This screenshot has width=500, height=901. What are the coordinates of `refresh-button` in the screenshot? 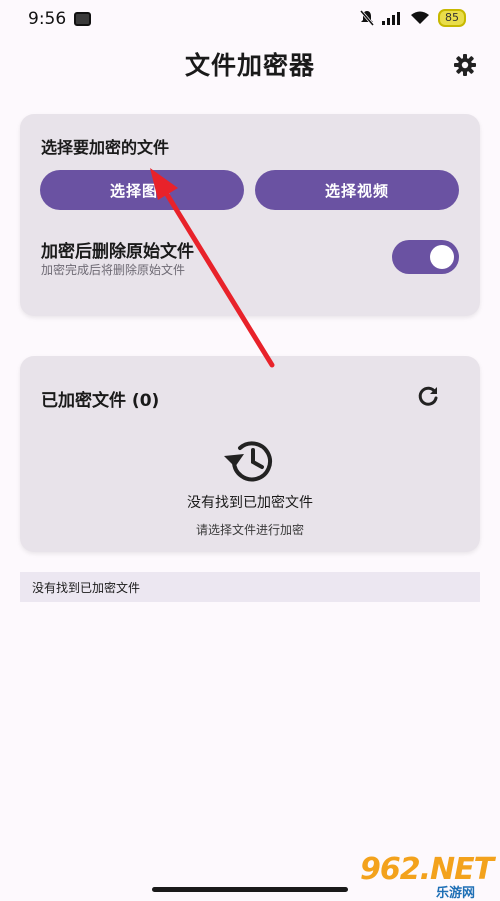 It's located at (428, 397).